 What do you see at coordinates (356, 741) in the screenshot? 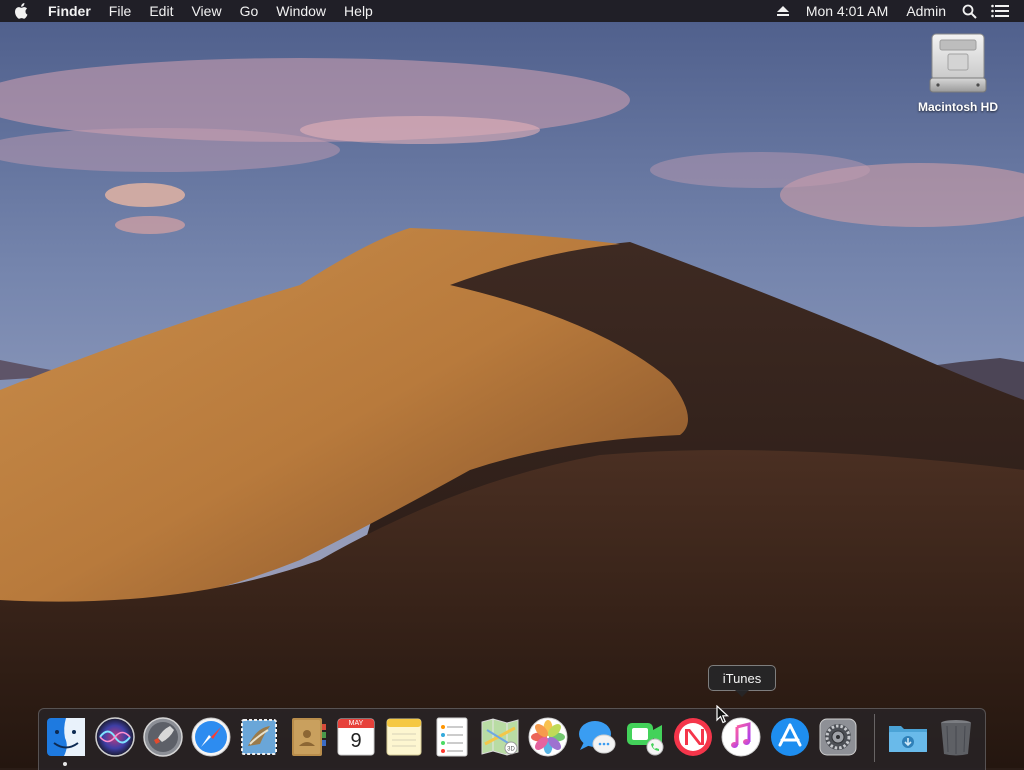
I see `calendar-day: 9` at bounding box center [356, 741].